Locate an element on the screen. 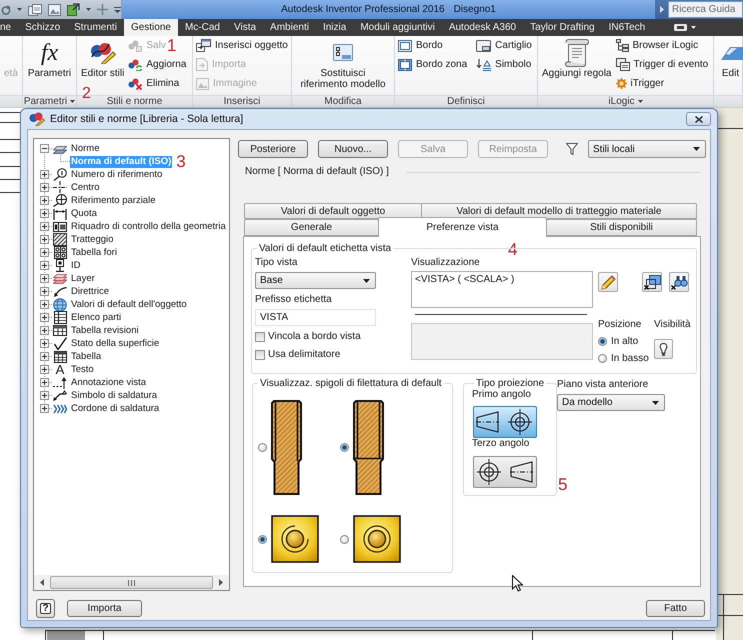 The width and height of the screenshot is (743, 640). view-type-dropdown: Base is located at coordinates (315, 280).